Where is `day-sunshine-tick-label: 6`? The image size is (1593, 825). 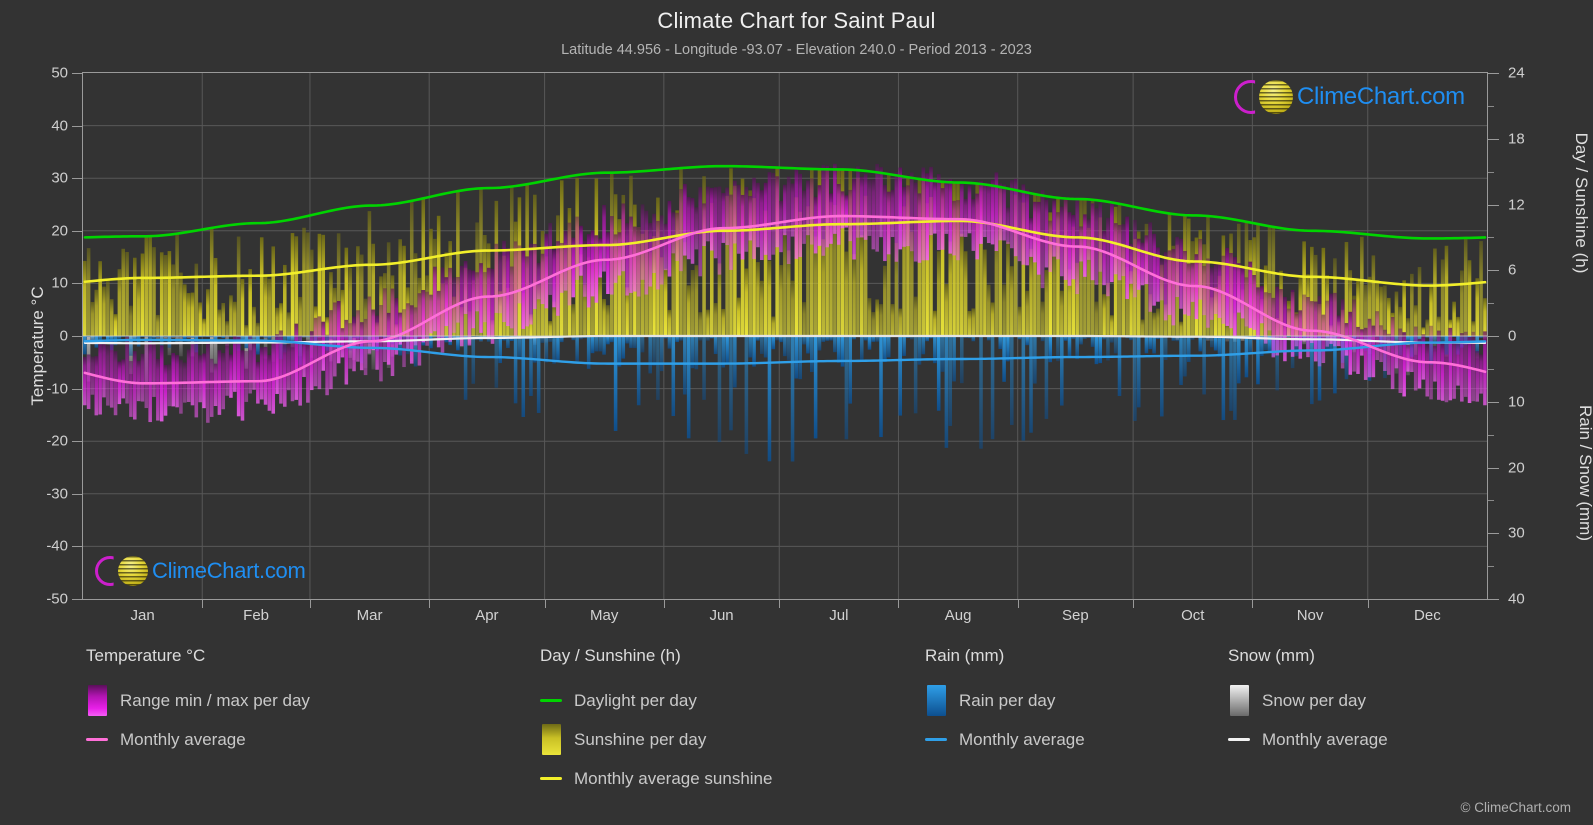
day-sunshine-tick-label: 6 is located at coordinates (1512, 270).